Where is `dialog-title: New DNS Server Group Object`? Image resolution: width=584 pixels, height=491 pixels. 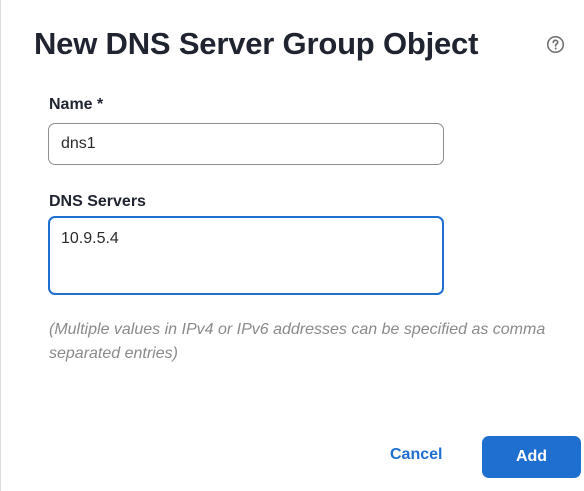
dialog-title: New DNS Server Group Object is located at coordinates (256, 43).